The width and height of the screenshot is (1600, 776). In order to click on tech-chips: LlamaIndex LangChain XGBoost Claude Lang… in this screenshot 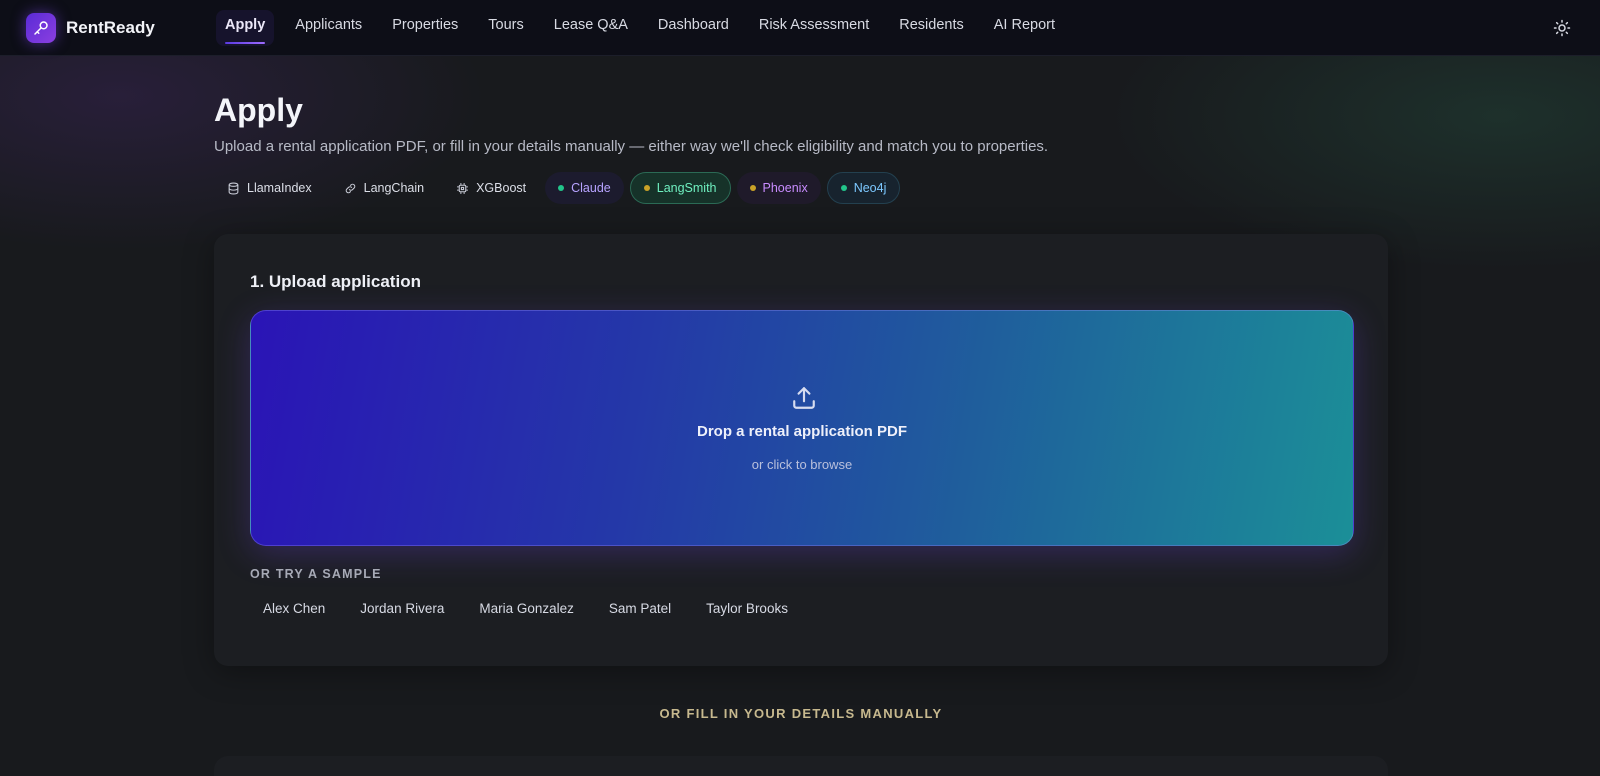, I will do `click(557, 188)`.